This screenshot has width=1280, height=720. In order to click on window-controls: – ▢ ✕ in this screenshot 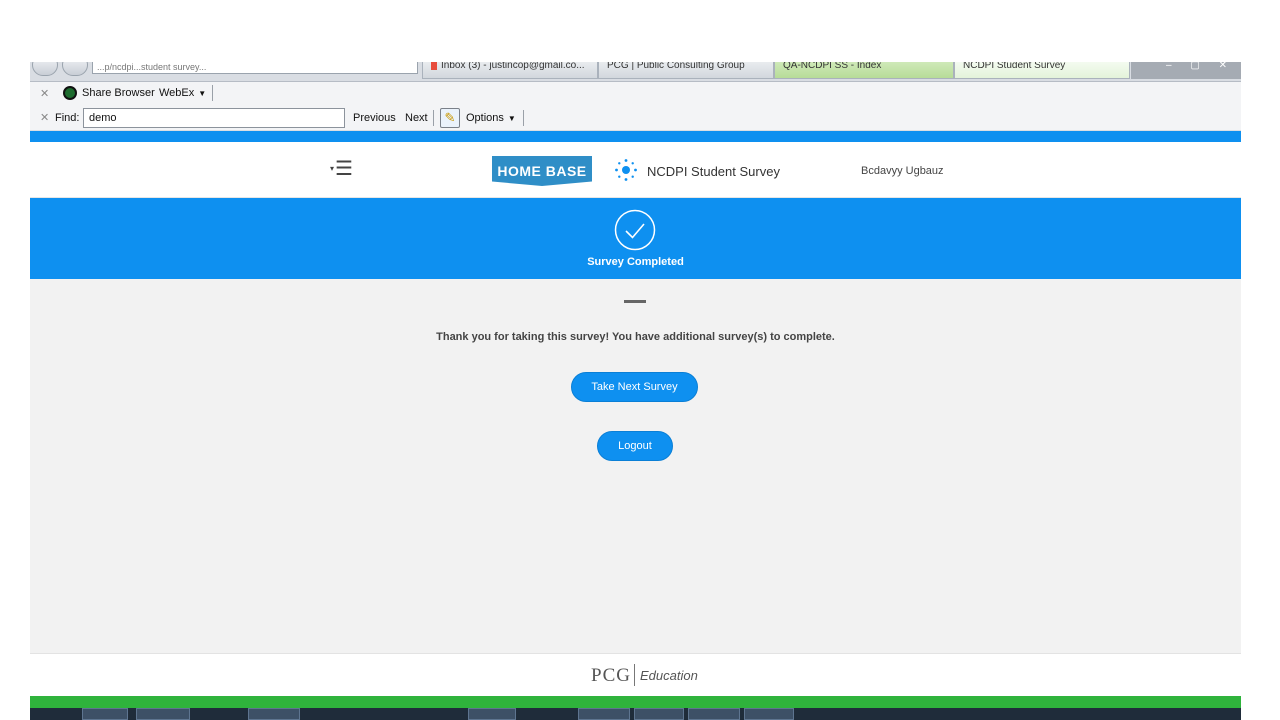, I will do `click(1186, 70)`.